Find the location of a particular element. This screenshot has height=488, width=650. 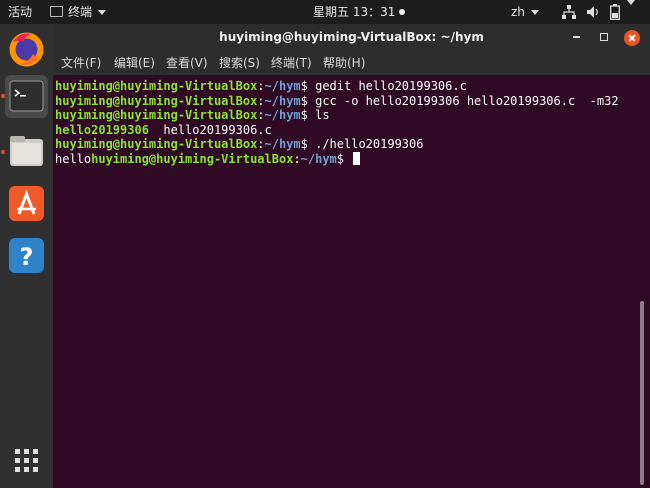

app-menu-label: 终端 is located at coordinates (80, 12).